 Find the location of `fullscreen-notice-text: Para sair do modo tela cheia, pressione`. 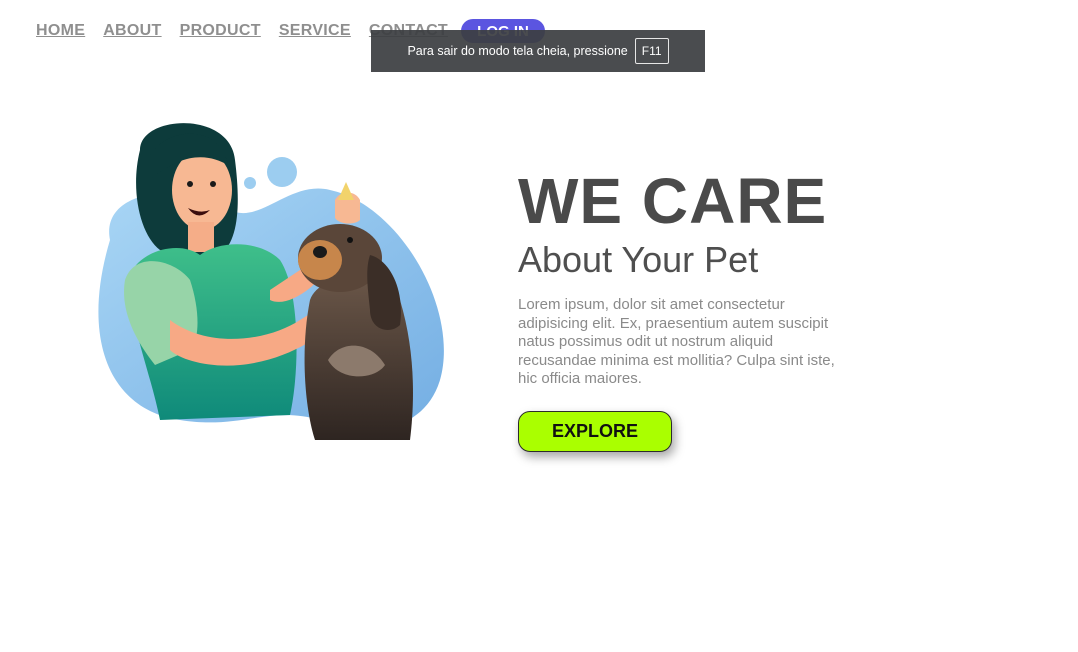

fullscreen-notice-text: Para sair do modo tela cheia, pressione is located at coordinates (517, 51).